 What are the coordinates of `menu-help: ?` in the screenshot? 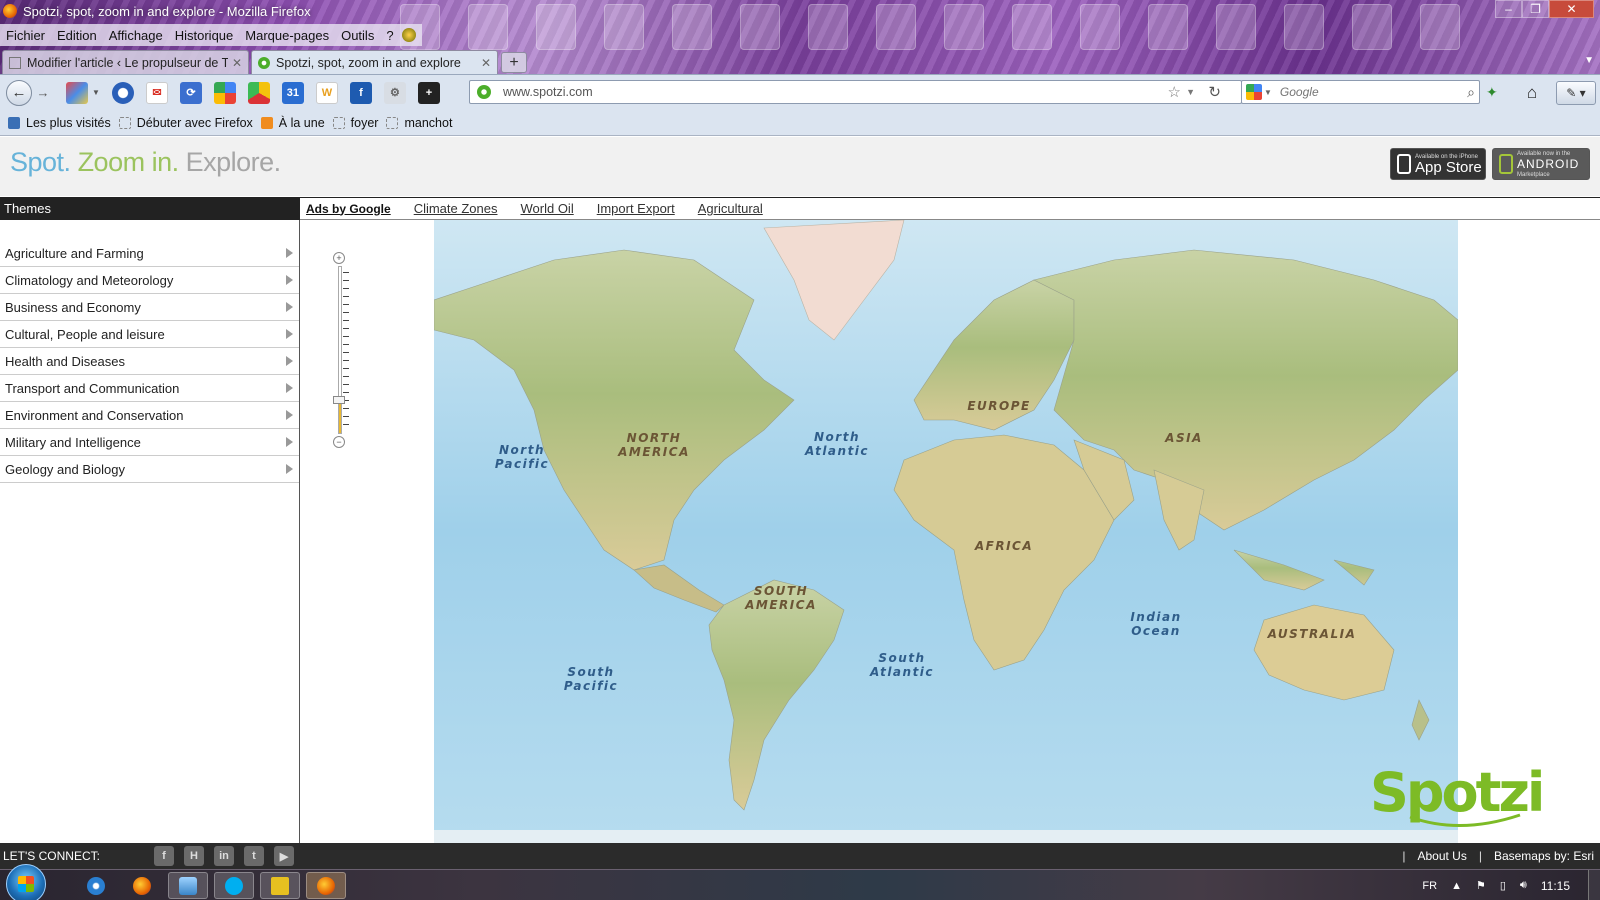 It's located at (389, 35).